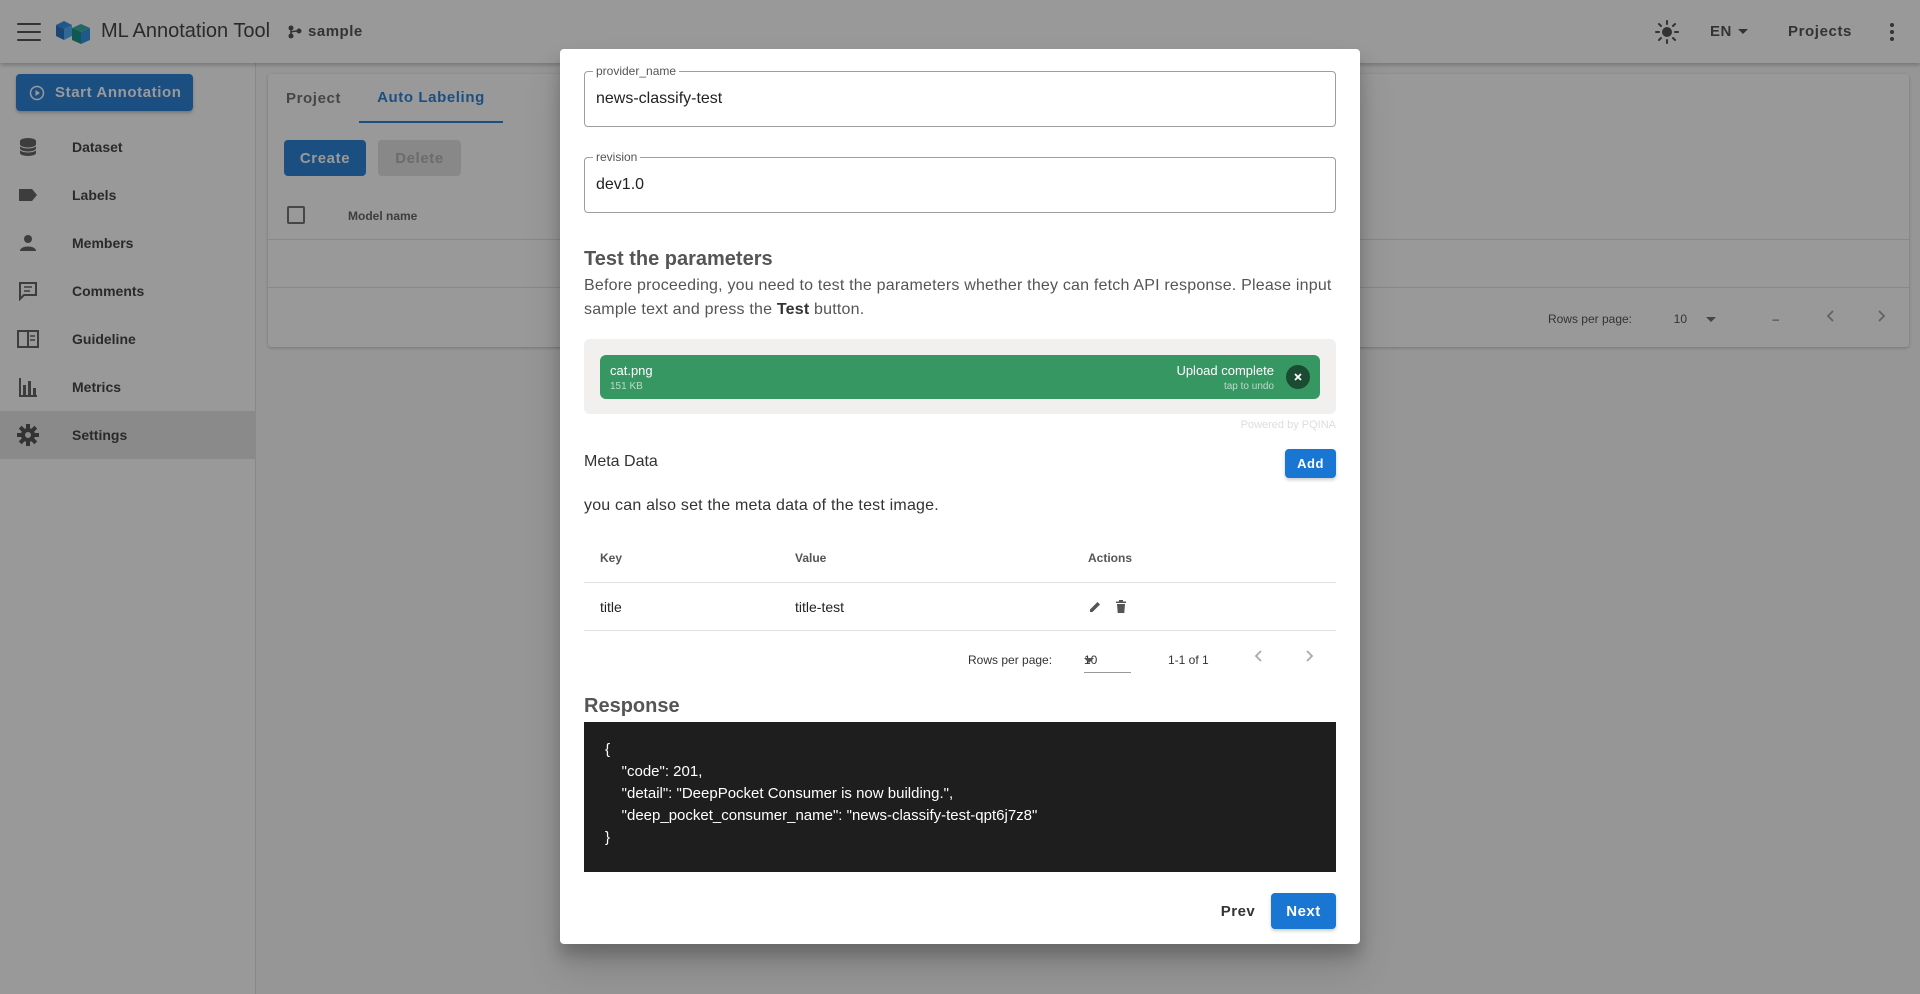 This screenshot has width=1920, height=994. Describe the element at coordinates (1010, 660) in the screenshot. I see `rows-per-page-label: Rows per page:` at that location.